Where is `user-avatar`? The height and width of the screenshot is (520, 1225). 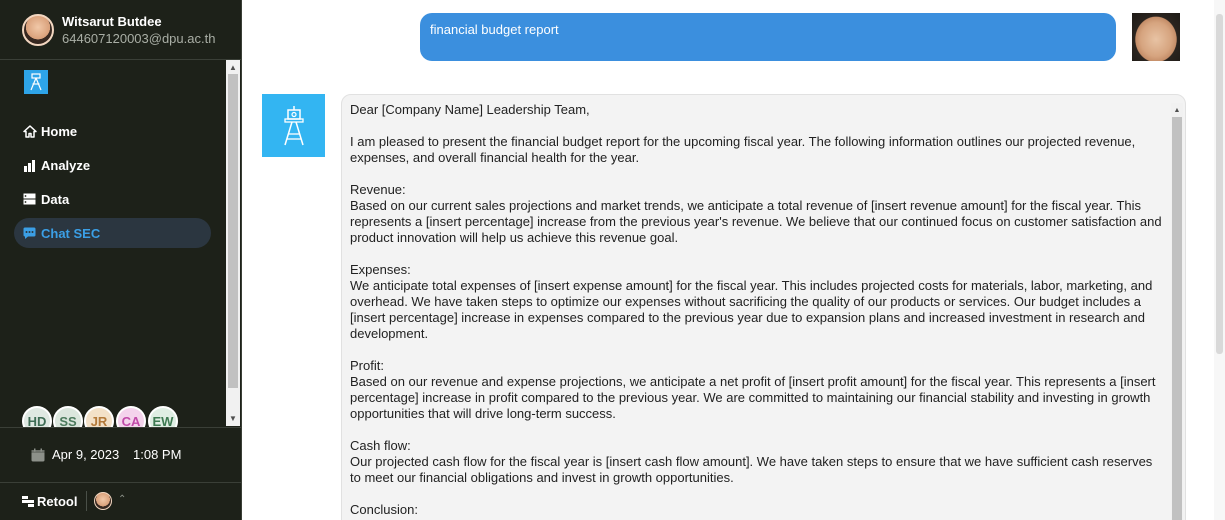 user-avatar is located at coordinates (38, 30).